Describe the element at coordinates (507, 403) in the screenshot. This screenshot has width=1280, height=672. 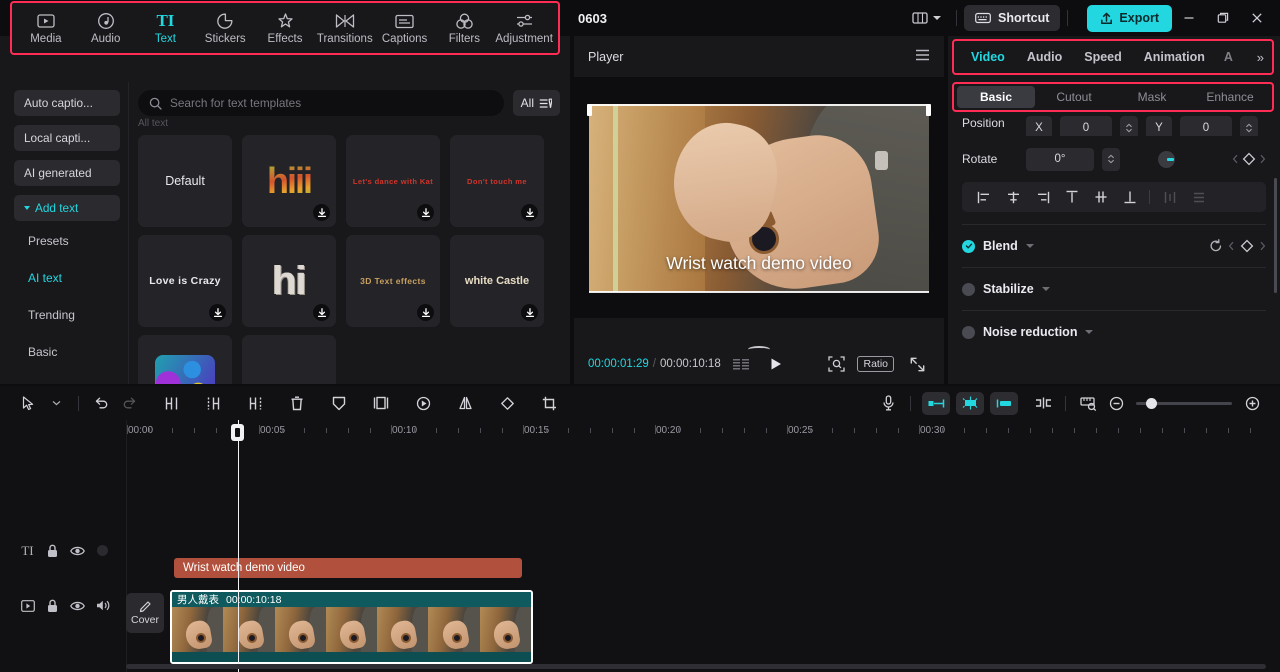
I see `rotate-button` at that location.